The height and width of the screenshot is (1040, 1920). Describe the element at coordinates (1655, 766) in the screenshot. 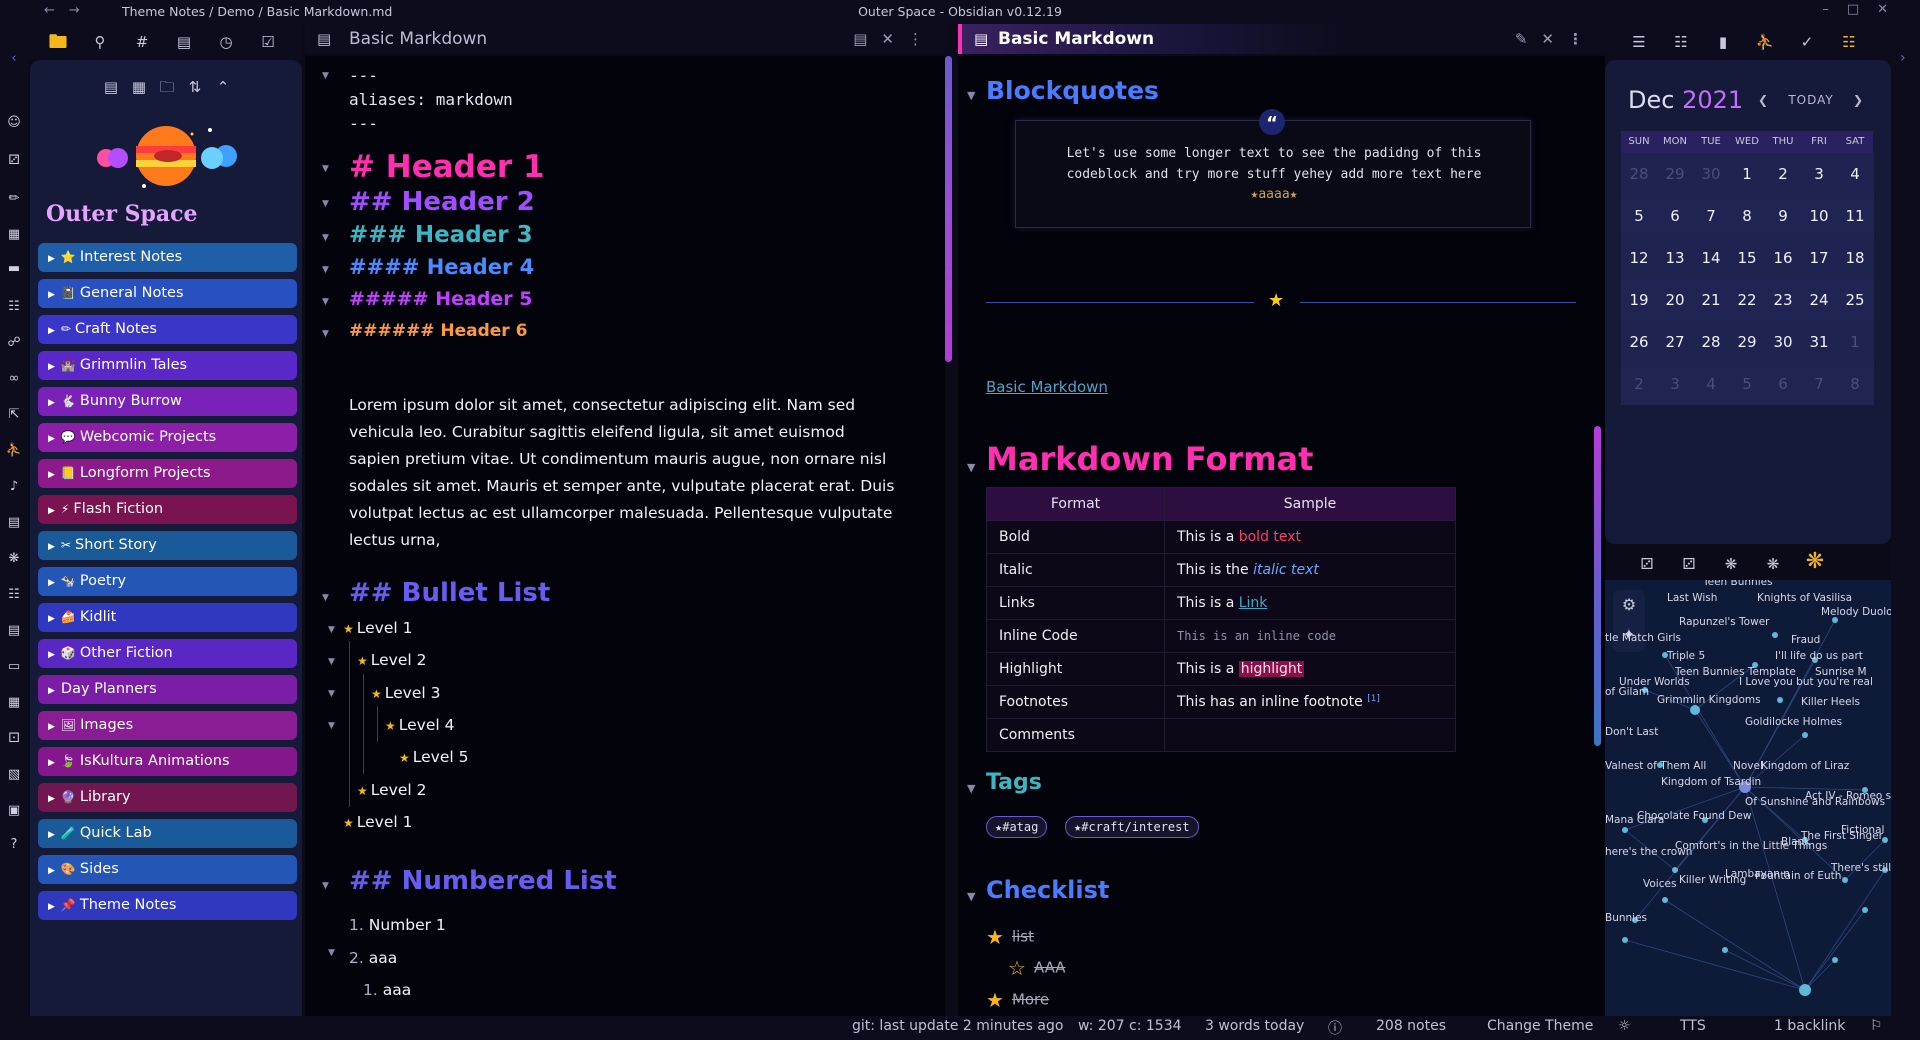

I see `graph-node-label: Valnest of Them All` at that location.